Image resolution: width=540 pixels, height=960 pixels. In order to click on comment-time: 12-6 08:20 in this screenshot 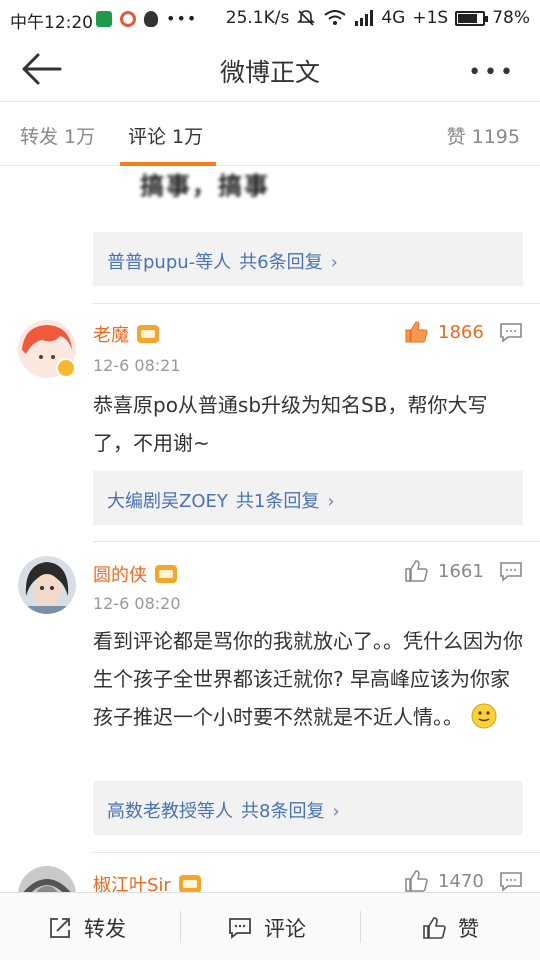, I will do `click(137, 603)`.